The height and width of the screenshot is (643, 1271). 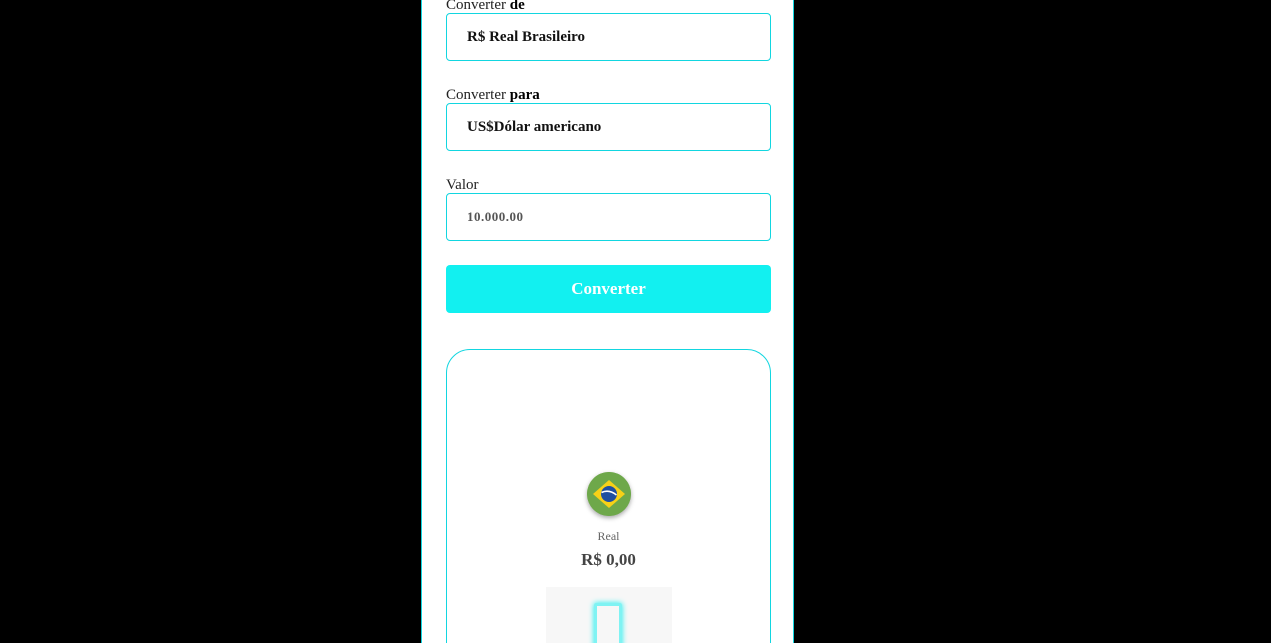 What do you see at coordinates (608, 37) in the screenshot?
I see `from-currency-select: R$ Real Brasileiro` at bounding box center [608, 37].